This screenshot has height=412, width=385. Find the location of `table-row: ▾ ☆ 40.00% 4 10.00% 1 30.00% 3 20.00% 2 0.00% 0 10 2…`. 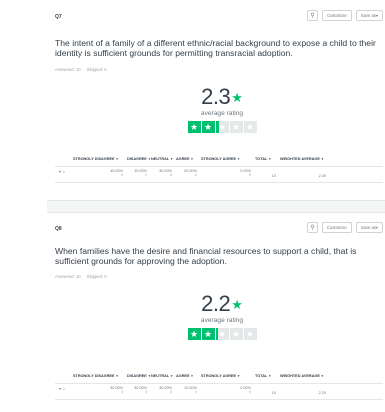

table-row: ▾ ☆ 40.00% 4 10.00% 1 30.00% 3 20.00% 2 0.00% 0 10 2… is located at coordinates (219, 175).